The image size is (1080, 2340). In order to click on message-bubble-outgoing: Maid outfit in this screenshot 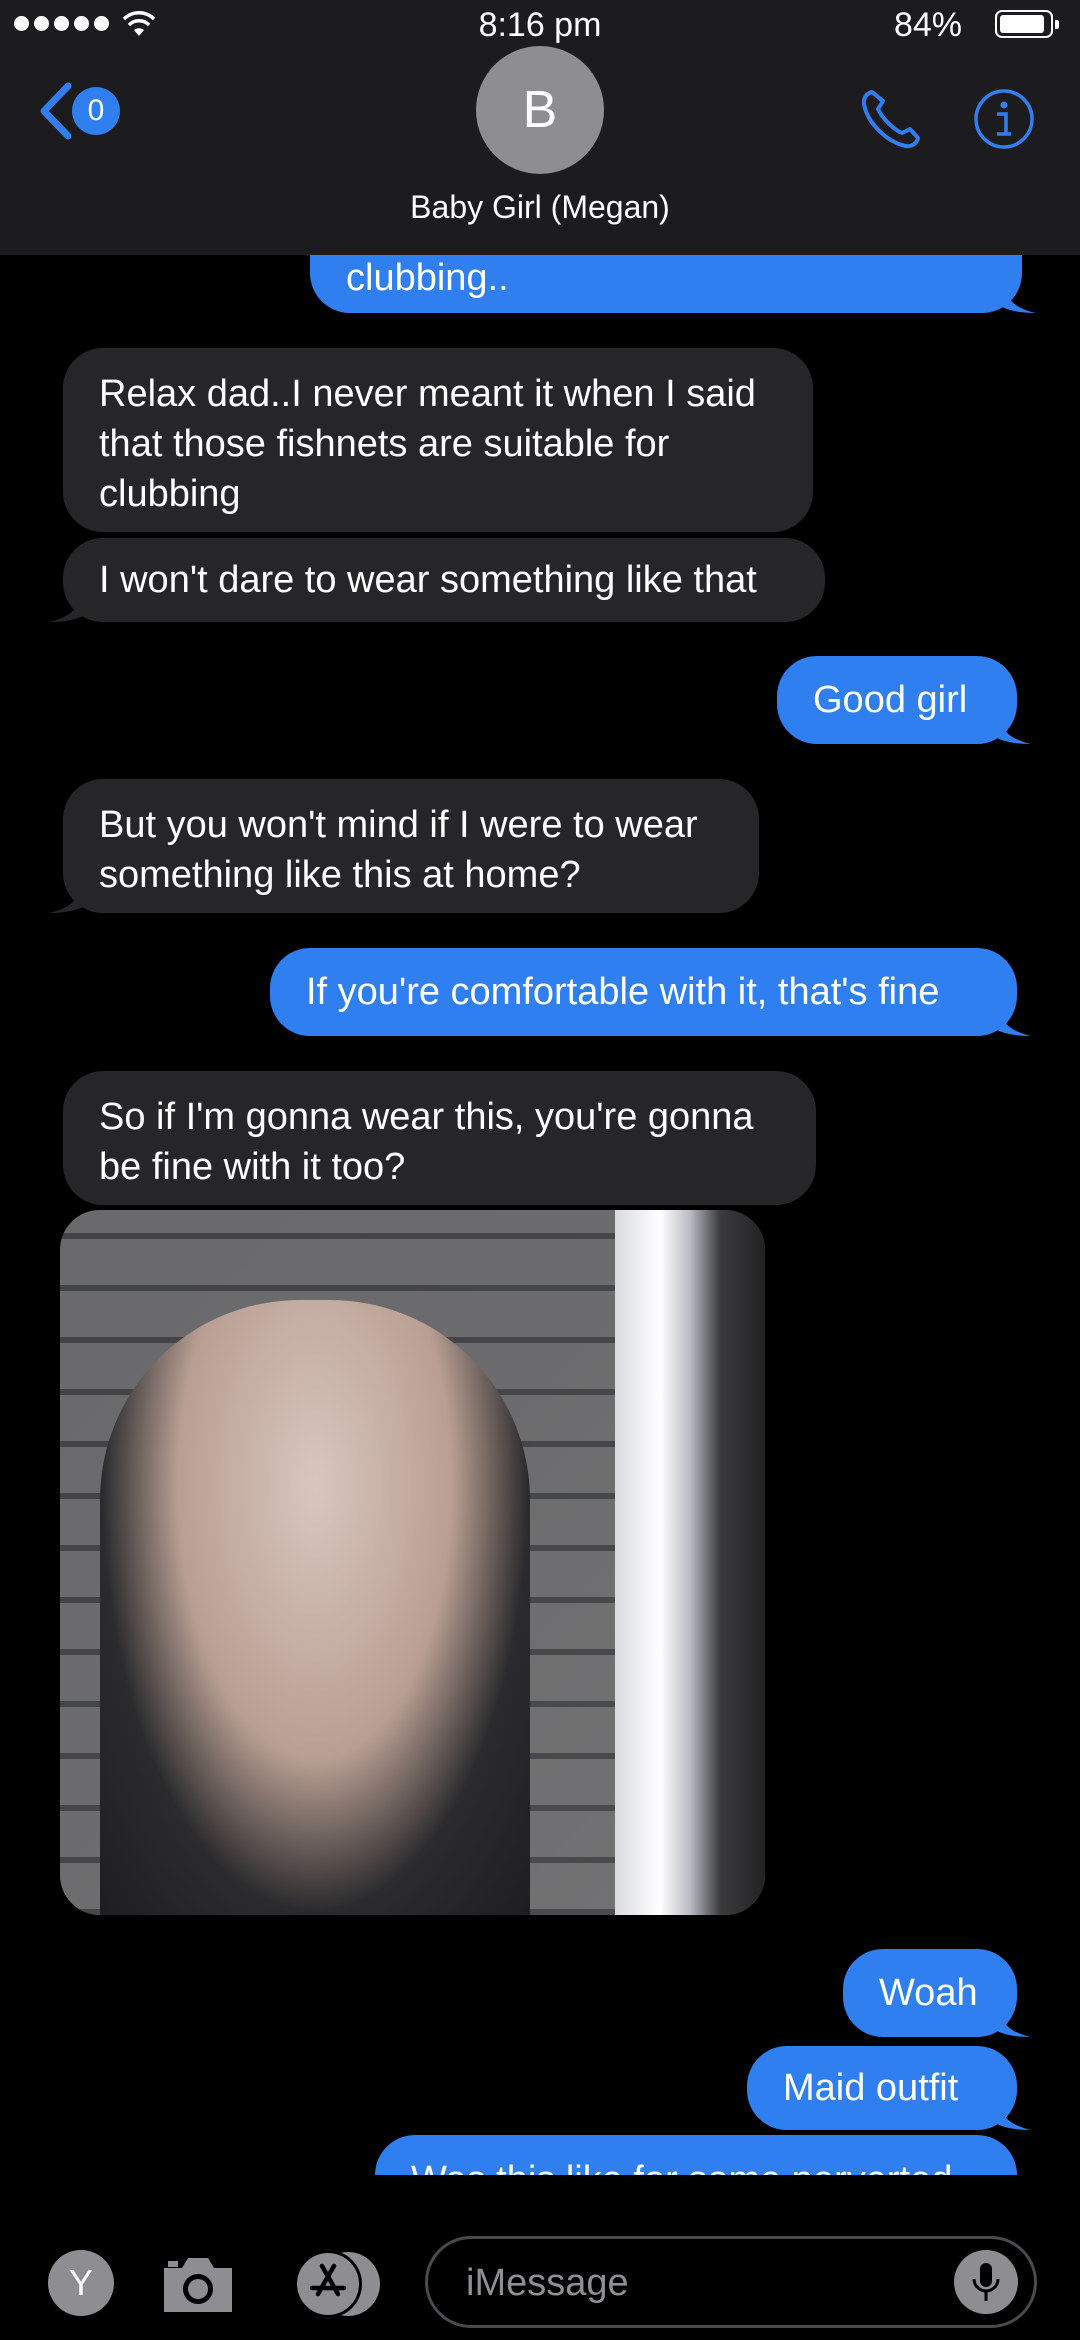, I will do `click(882, 2088)`.